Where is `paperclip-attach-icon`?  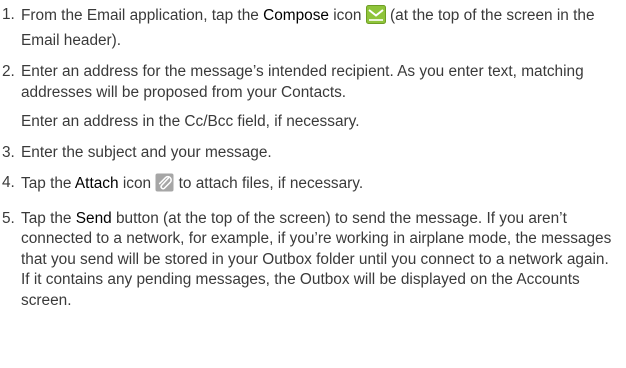 paperclip-attach-icon is located at coordinates (164, 186).